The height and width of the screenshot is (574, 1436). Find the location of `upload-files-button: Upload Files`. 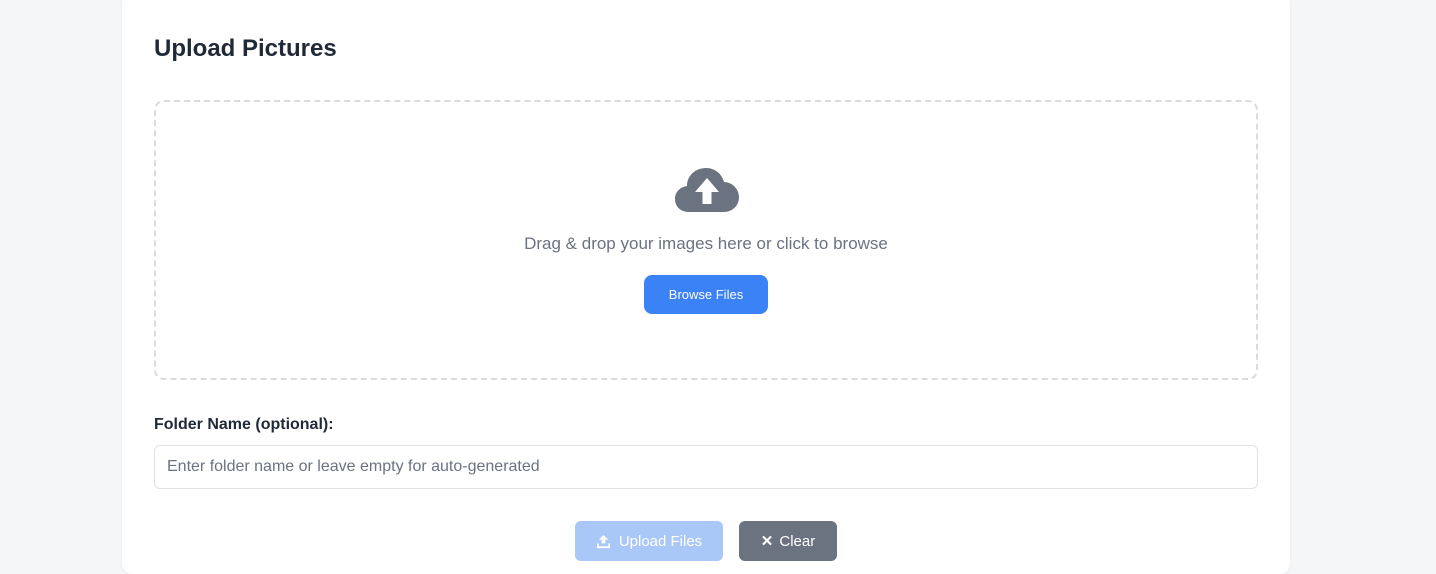

upload-files-button: Upload Files is located at coordinates (649, 541).